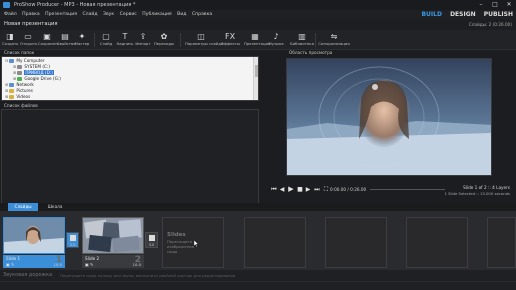 The height and width of the screenshot is (290, 516). Describe the element at coordinates (181, 14) in the screenshot. I see `menu-view: Вид` at that location.